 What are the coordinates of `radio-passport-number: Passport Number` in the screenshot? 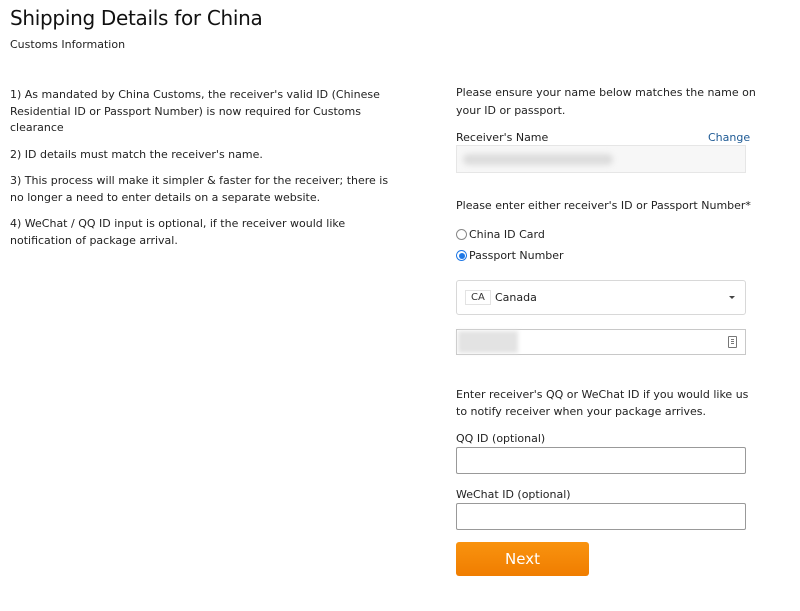 It's located at (510, 255).